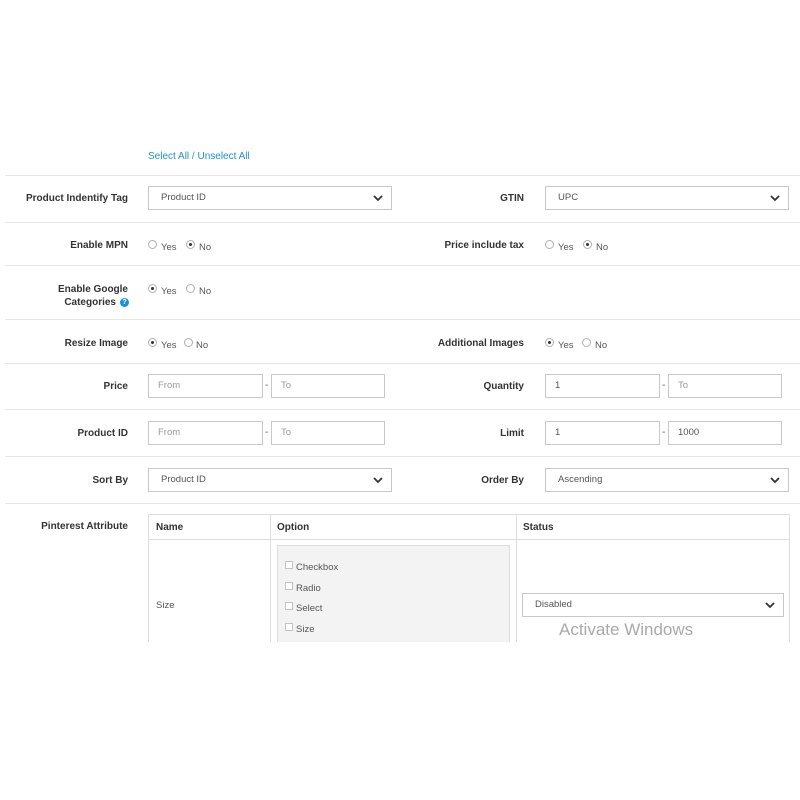  Describe the element at coordinates (725, 433) in the screenshot. I see `limit-to-input: 1000` at that location.